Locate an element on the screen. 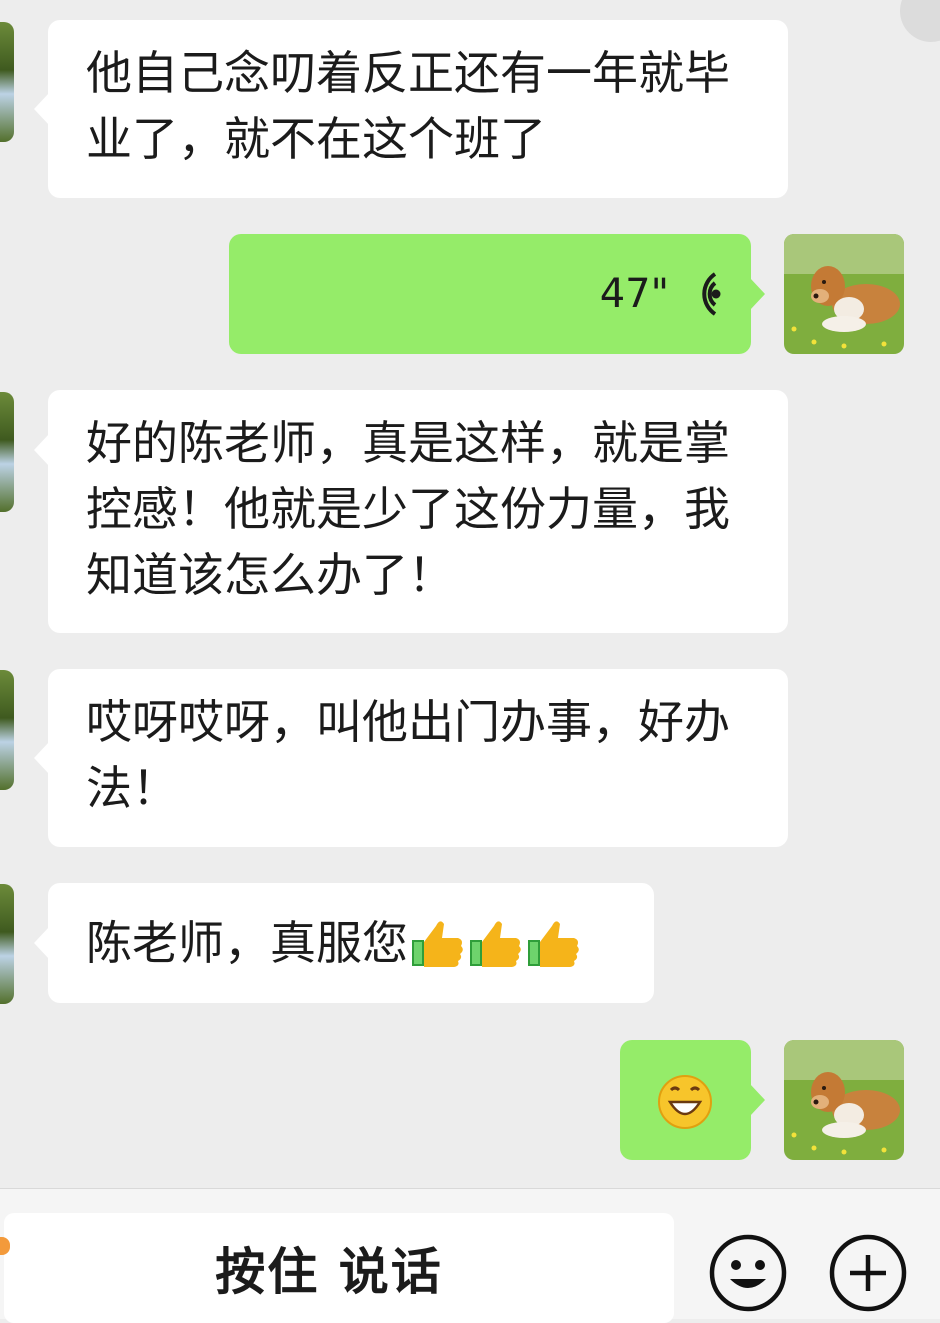  grin-icon is located at coordinates (685, 1102).